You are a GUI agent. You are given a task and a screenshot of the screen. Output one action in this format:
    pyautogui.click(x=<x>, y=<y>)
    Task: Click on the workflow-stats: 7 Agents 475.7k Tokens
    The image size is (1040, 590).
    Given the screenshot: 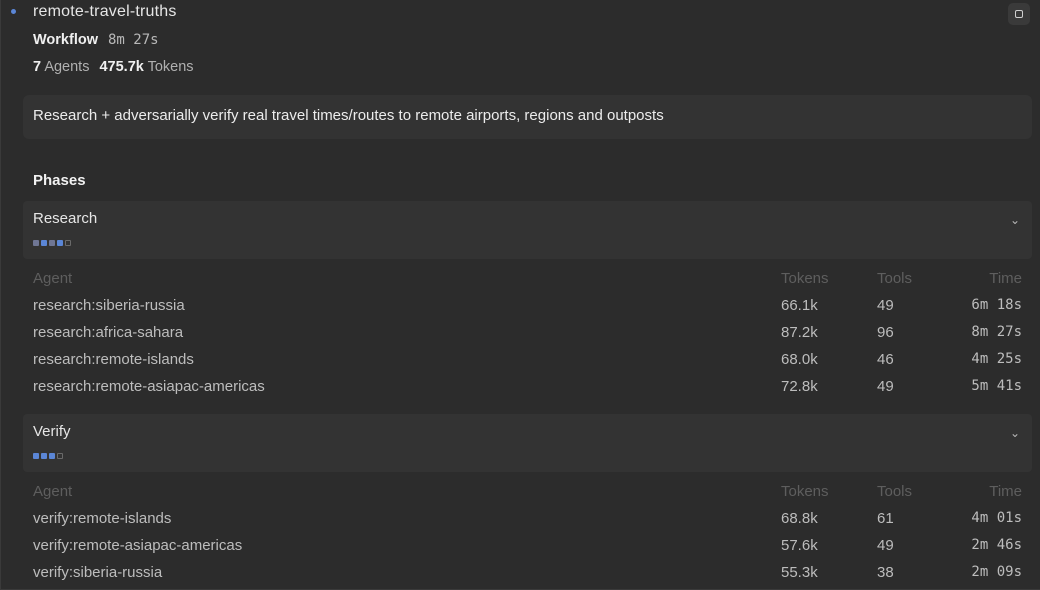 What is the action you would take?
    pyautogui.click(x=113, y=67)
    